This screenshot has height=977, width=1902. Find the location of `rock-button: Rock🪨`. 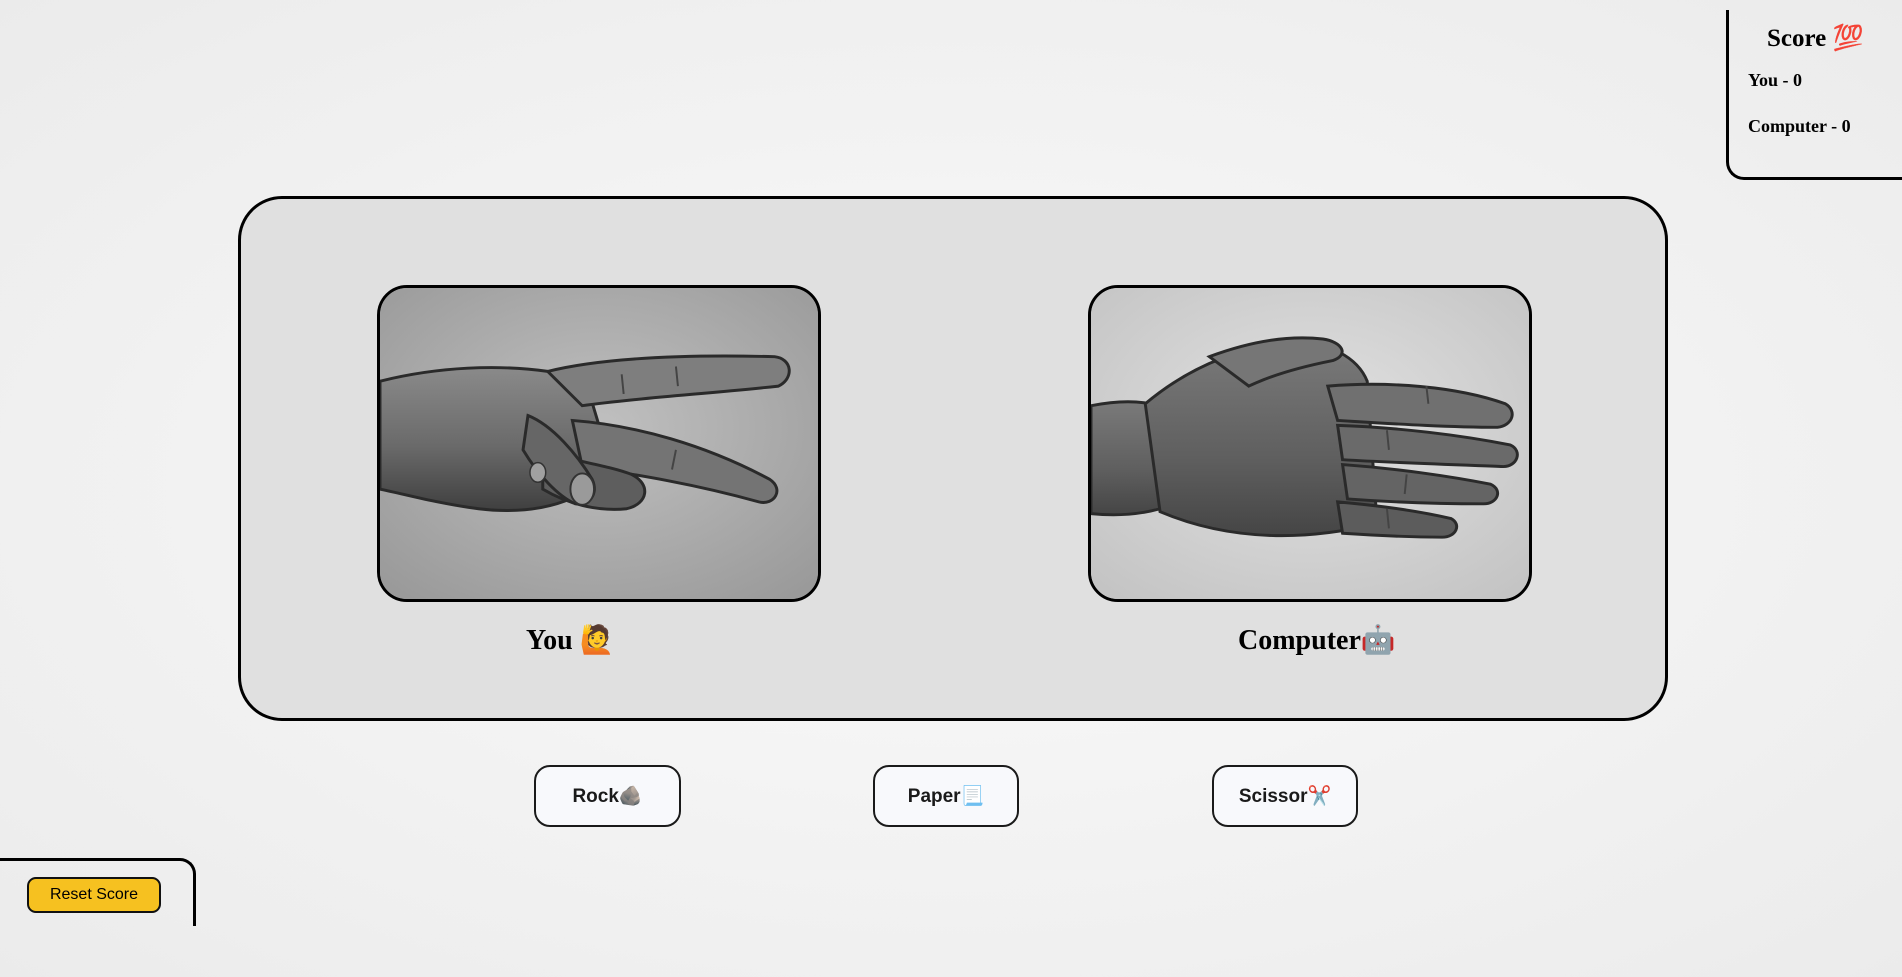

rock-button: Rock🪨 is located at coordinates (607, 796).